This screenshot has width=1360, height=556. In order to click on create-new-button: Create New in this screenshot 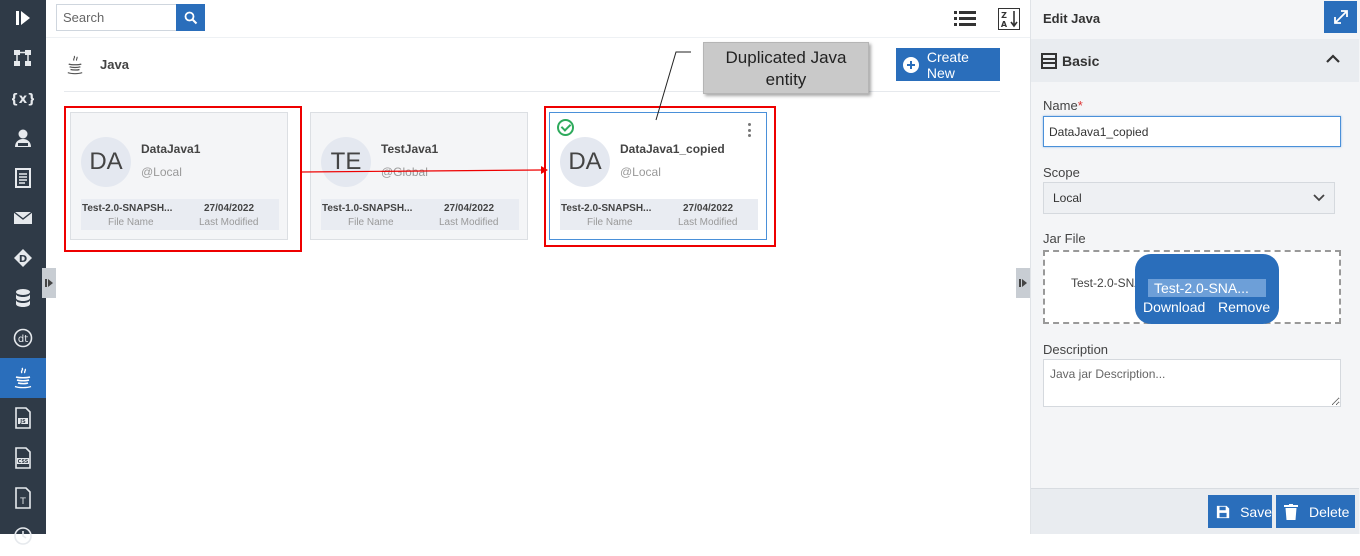, I will do `click(948, 64)`.